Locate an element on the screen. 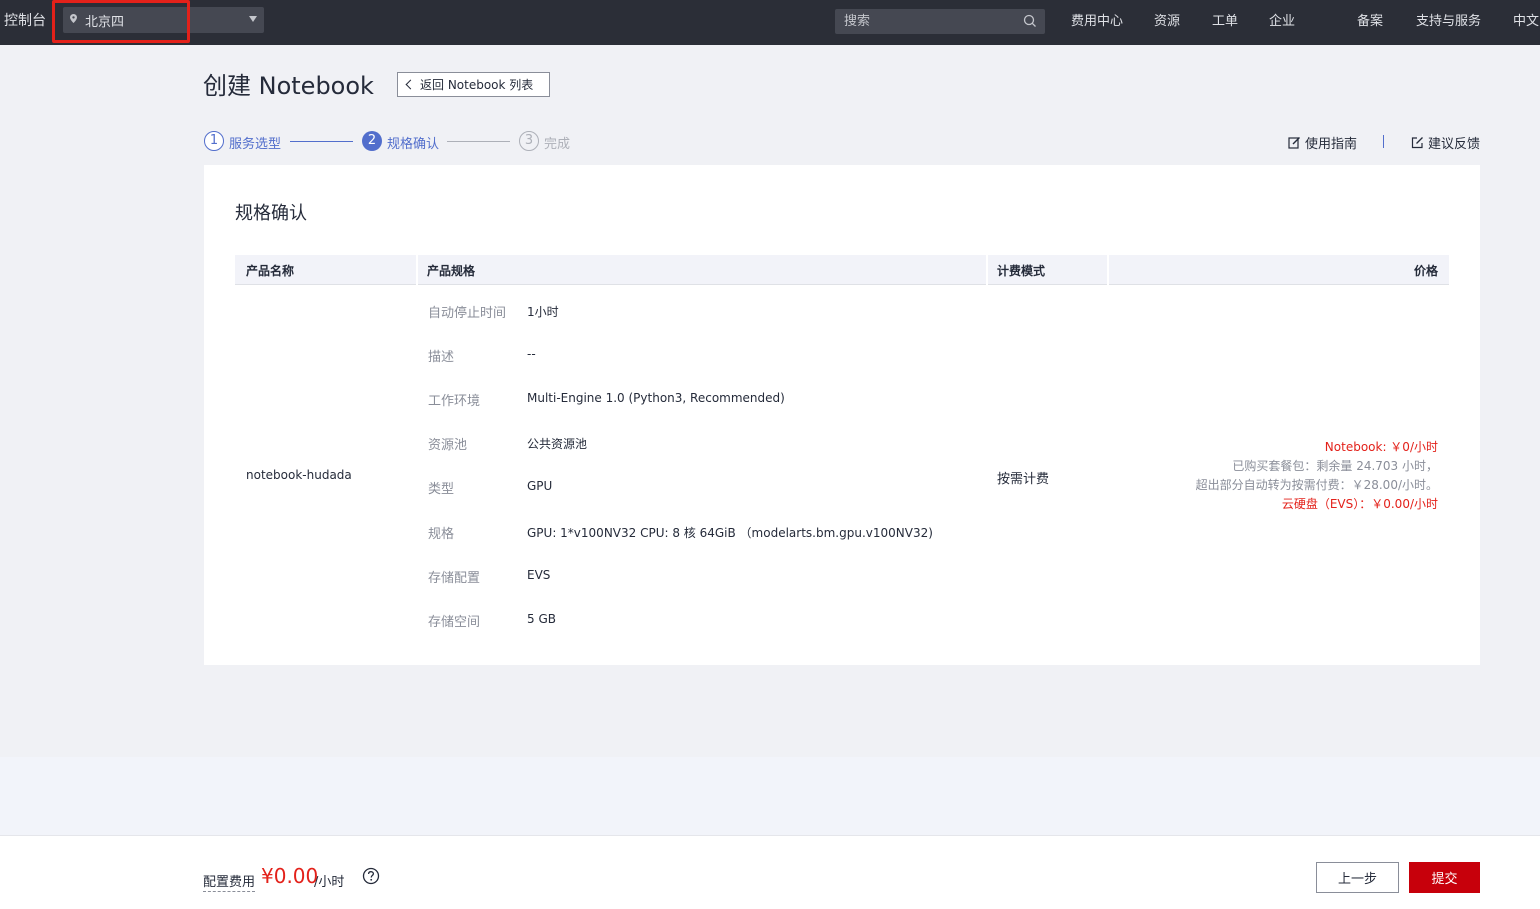 The image size is (1540, 909). step-3-number: 3 is located at coordinates (529, 141).